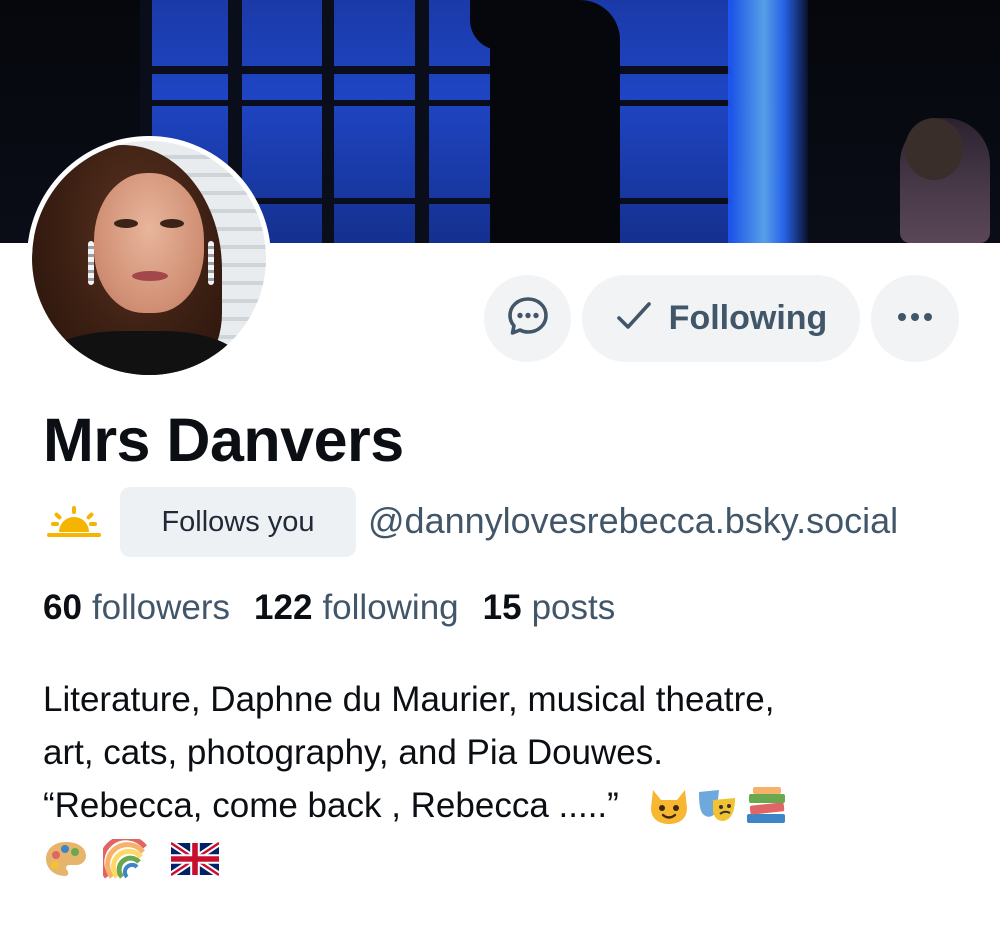  Describe the element at coordinates (195, 858) in the screenshot. I see `uk-flag-icon` at that location.